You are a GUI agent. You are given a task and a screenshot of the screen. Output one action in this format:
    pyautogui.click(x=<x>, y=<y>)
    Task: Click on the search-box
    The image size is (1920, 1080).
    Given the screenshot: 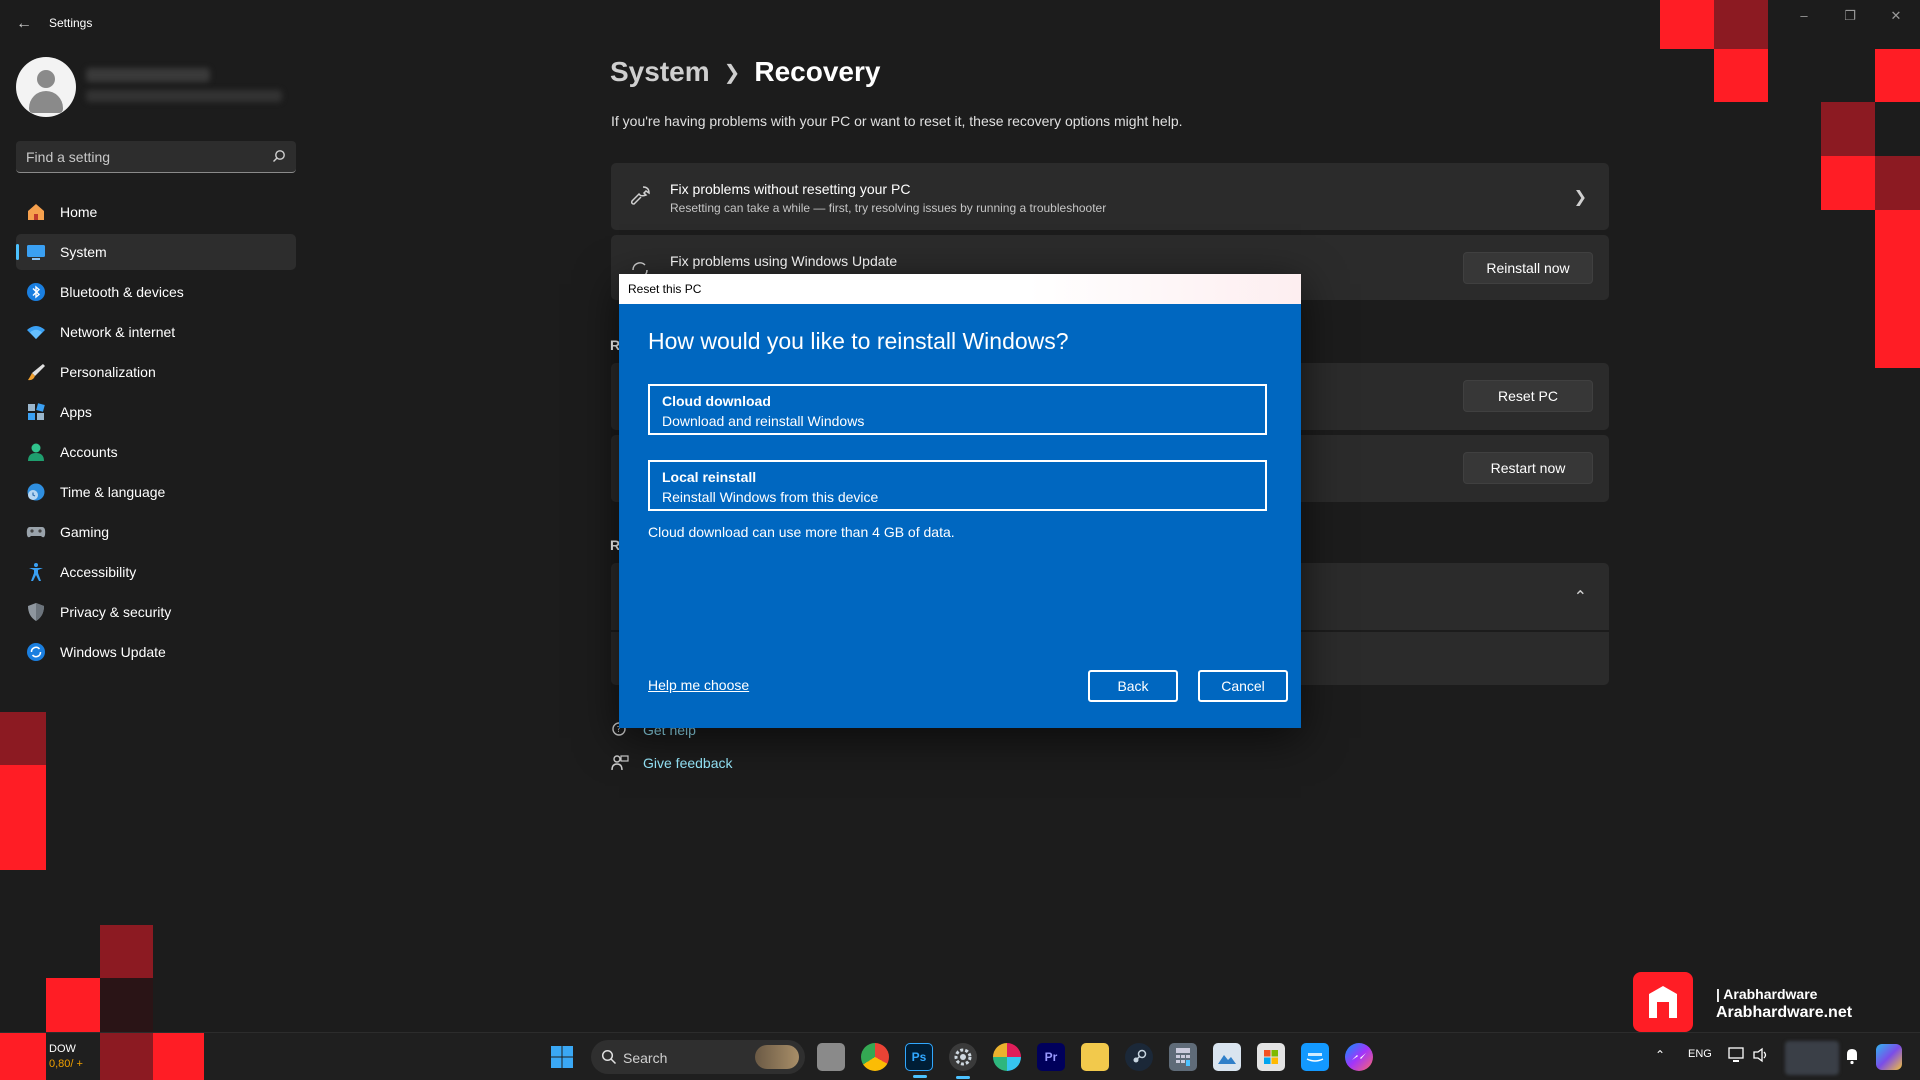 What is the action you would take?
    pyautogui.click(x=156, y=157)
    